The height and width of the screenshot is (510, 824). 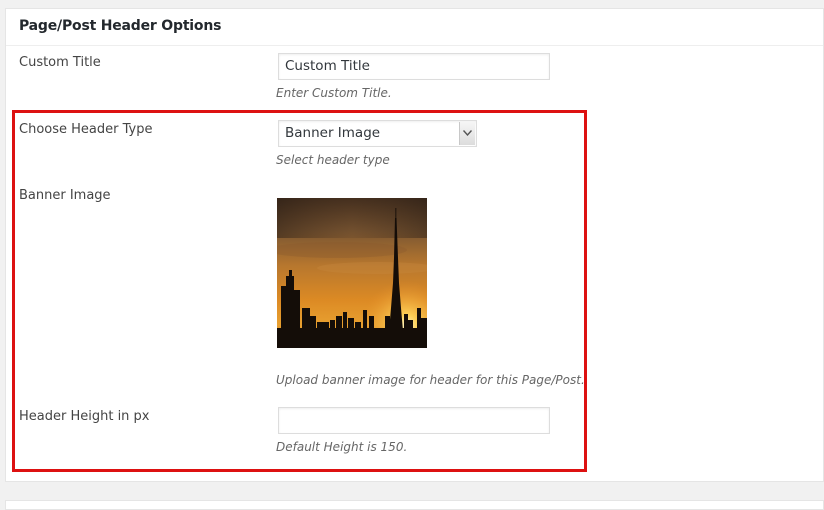 I want to click on custom-title-description: Enter Custom Title., so click(x=334, y=93).